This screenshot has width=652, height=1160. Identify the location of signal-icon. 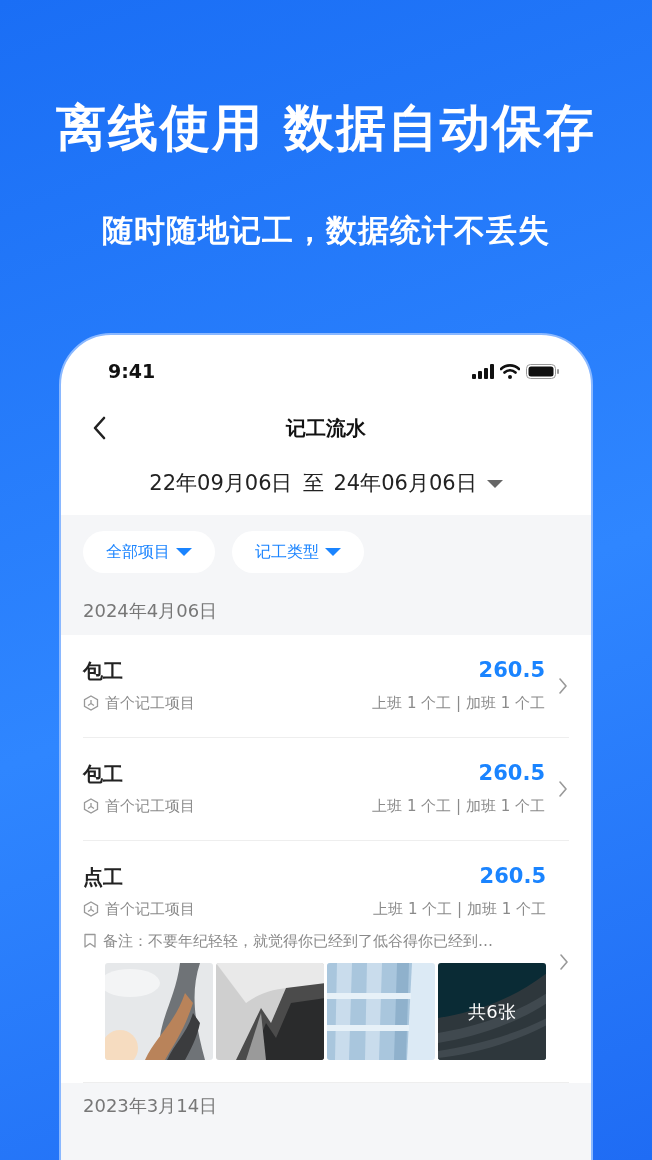
(483, 371).